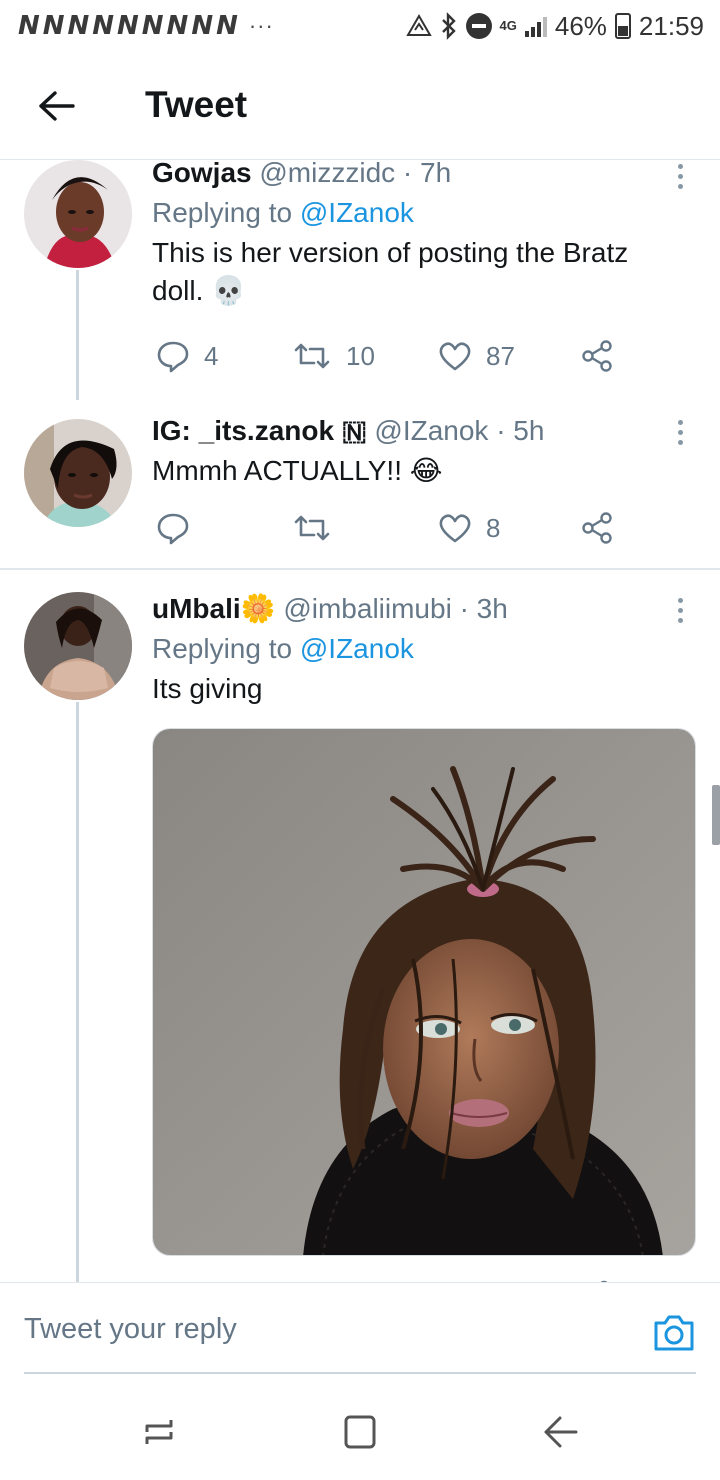  Describe the element at coordinates (360, 26) in the screenshot. I see `status-bar: NNNNNNNNN ··· 4G 46% 21:59` at that location.